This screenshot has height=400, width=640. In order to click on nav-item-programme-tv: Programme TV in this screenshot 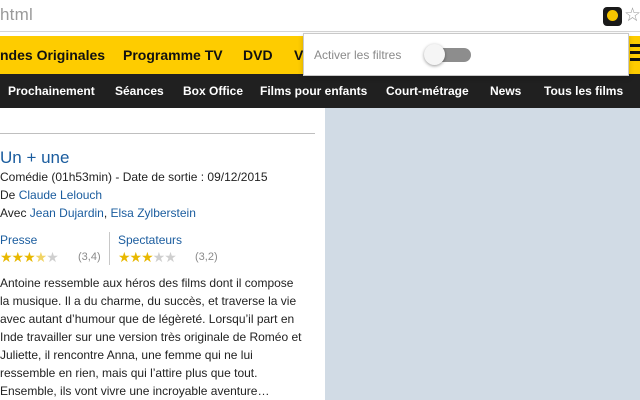, I will do `click(173, 55)`.